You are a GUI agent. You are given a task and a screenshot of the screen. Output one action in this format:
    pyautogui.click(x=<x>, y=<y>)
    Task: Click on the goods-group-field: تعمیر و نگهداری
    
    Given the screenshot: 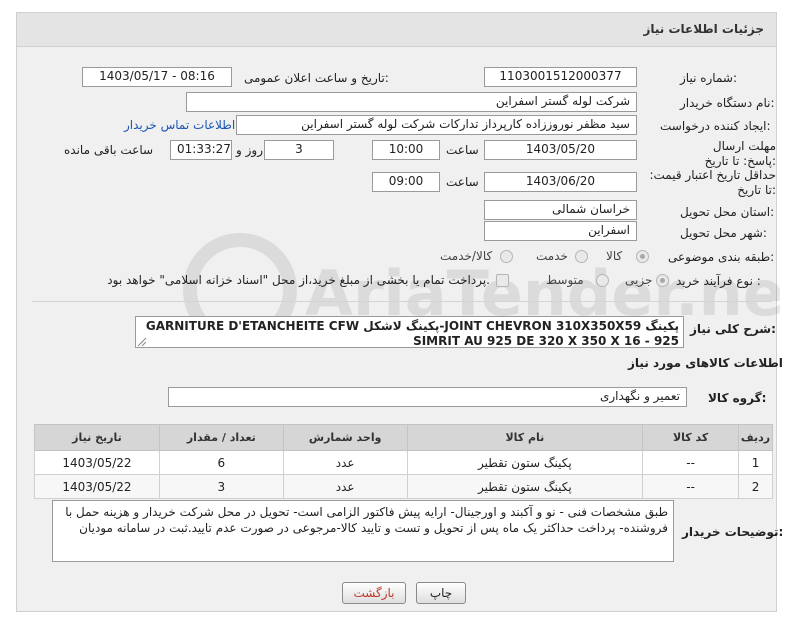 What is the action you would take?
    pyautogui.click(x=427, y=397)
    